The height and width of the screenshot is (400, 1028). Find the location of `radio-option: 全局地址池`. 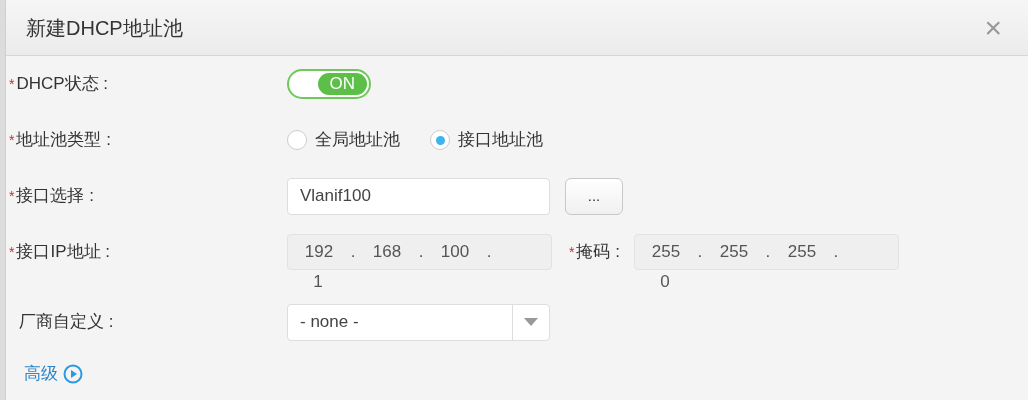

radio-option: 全局地址池 is located at coordinates (343, 140).